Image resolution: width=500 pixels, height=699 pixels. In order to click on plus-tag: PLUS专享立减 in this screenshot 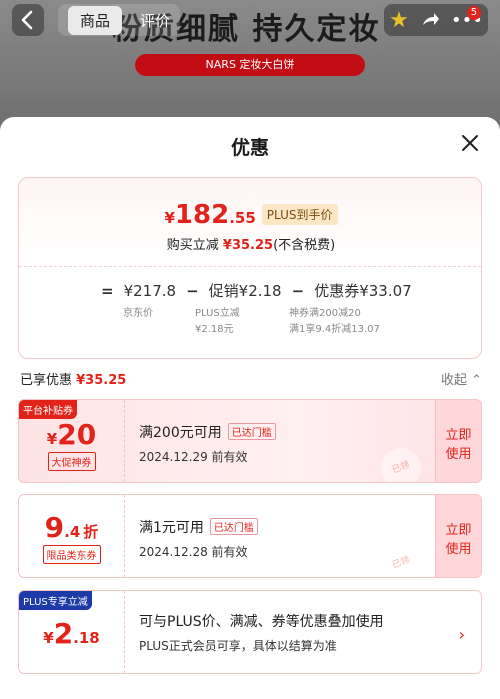, I will do `click(55, 600)`.